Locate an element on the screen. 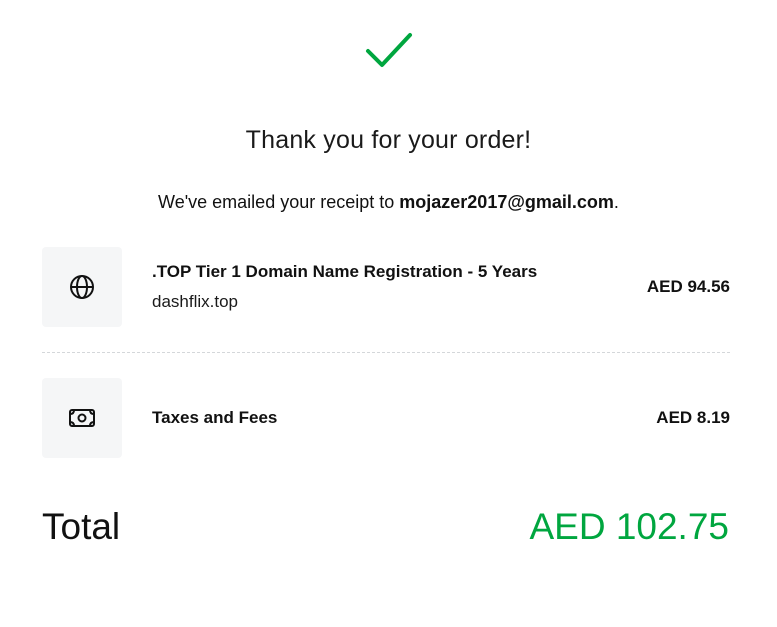  line-item-details: Taxes and Fees is located at coordinates (404, 418).